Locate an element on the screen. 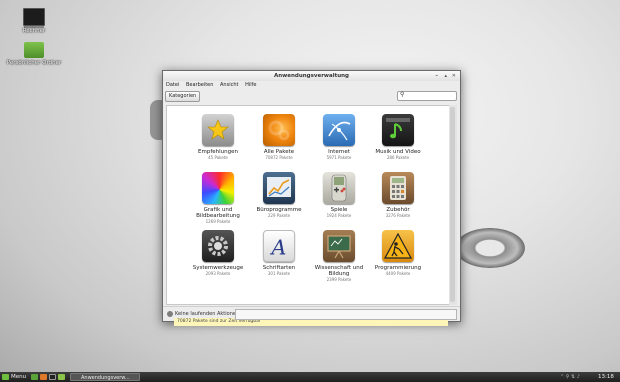  category-count: 286 Pakete is located at coordinates (398, 157).